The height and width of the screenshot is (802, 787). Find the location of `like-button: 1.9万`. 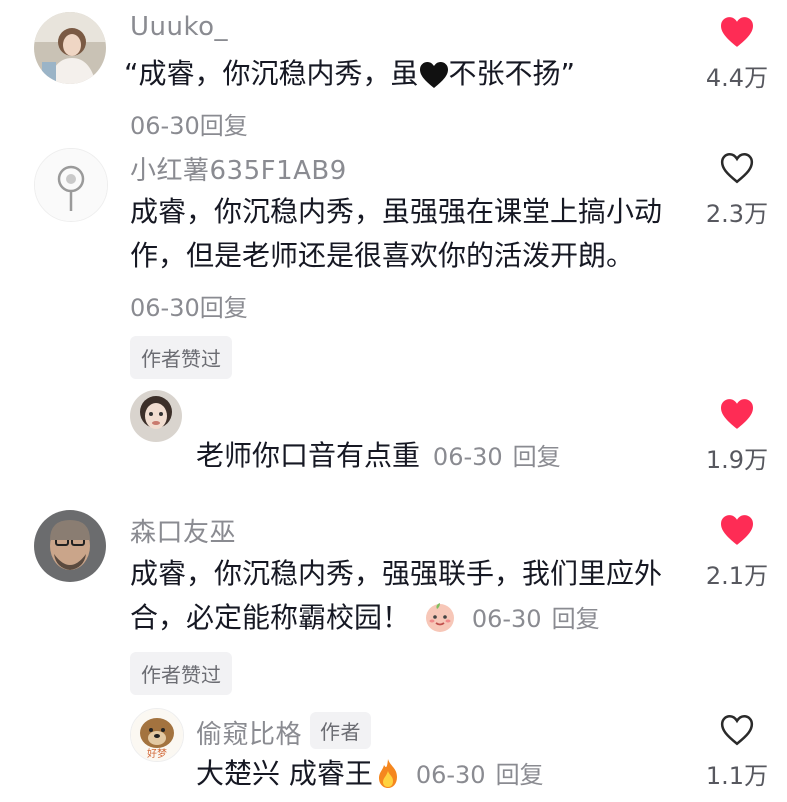

like-button: 1.9万 is located at coordinates (737, 436).